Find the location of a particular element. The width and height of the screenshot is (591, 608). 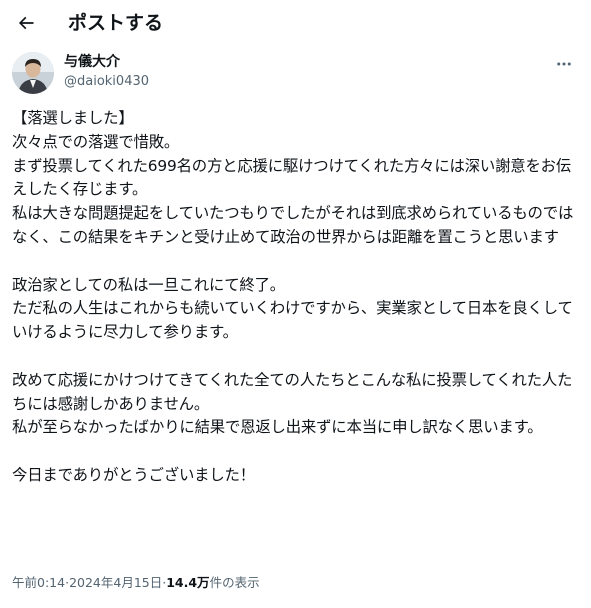

post-line: 【落選しました】 is located at coordinates (73, 118).